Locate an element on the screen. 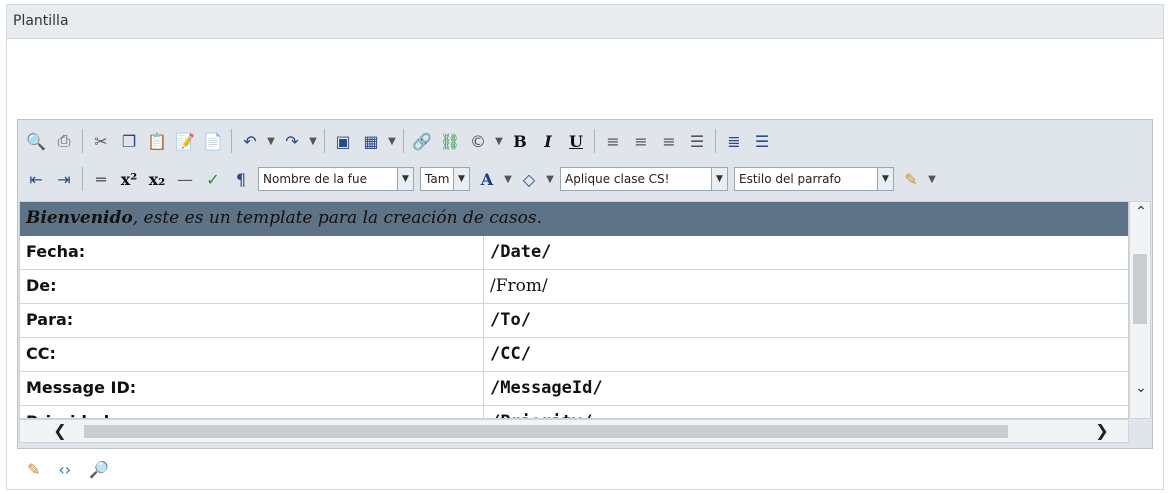 Image resolution: width=1170 pixels, height=493 pixels. format-stripper-dropdown-icon: ▼ is located at coordinates (932, 179).